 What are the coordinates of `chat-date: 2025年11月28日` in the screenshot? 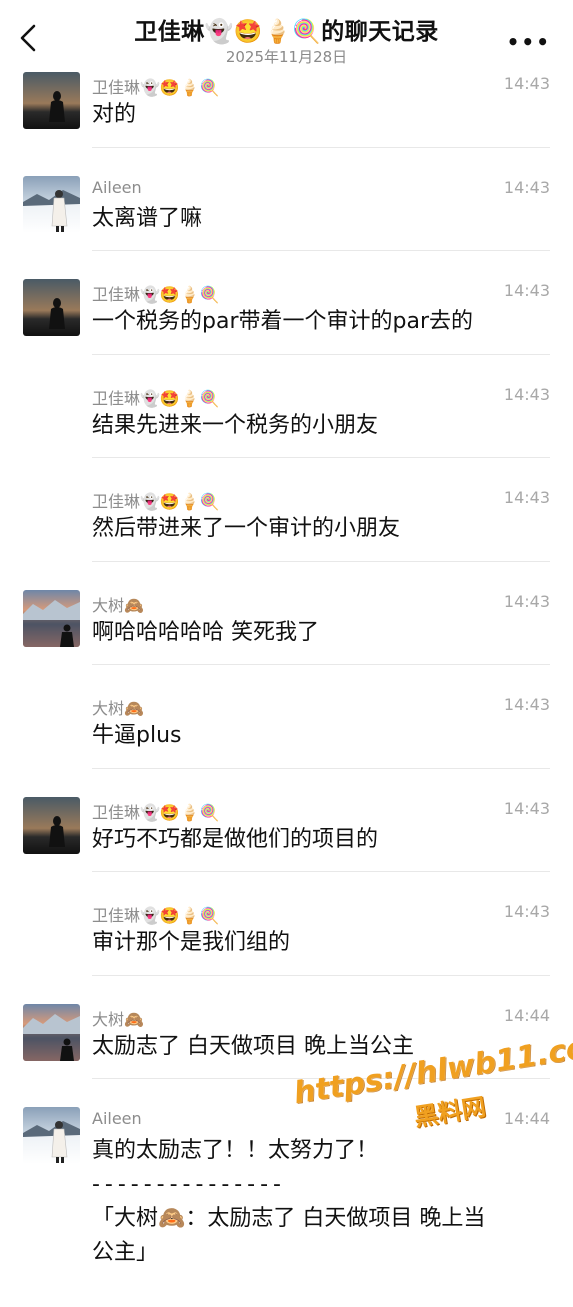 It's located at (286, 57).